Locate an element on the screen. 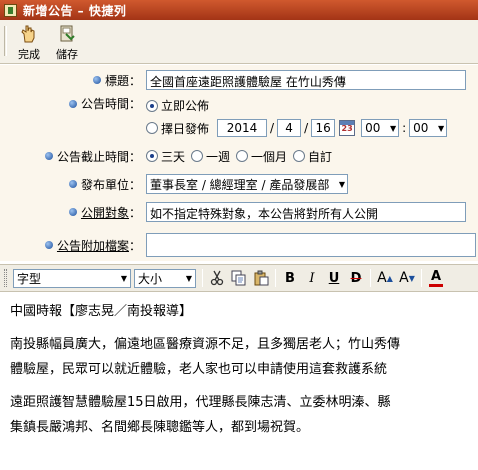 This screenshot has height=470, width=478. calendar-icon: 23 is located at coordinates (347, 128).